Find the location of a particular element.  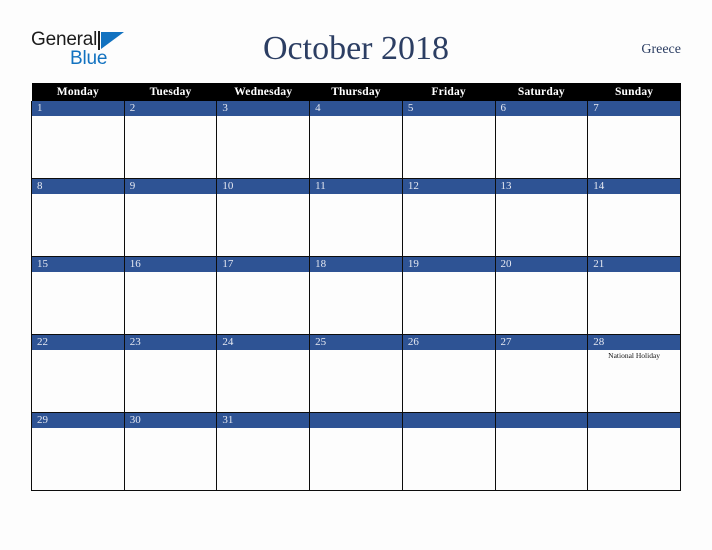

day-cell-inner: 14 is located at coordinates (634, 217).